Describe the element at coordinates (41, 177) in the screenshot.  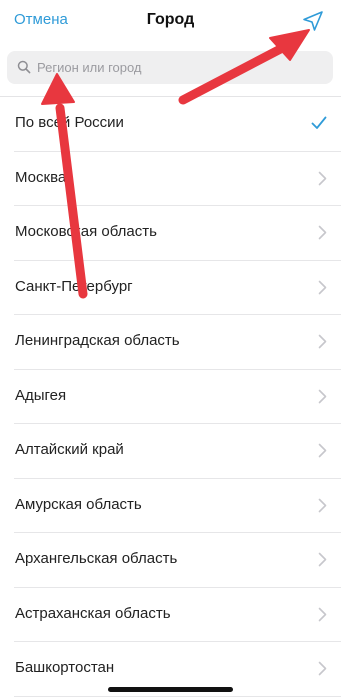
I see `list-item-label: Москва` at that location.